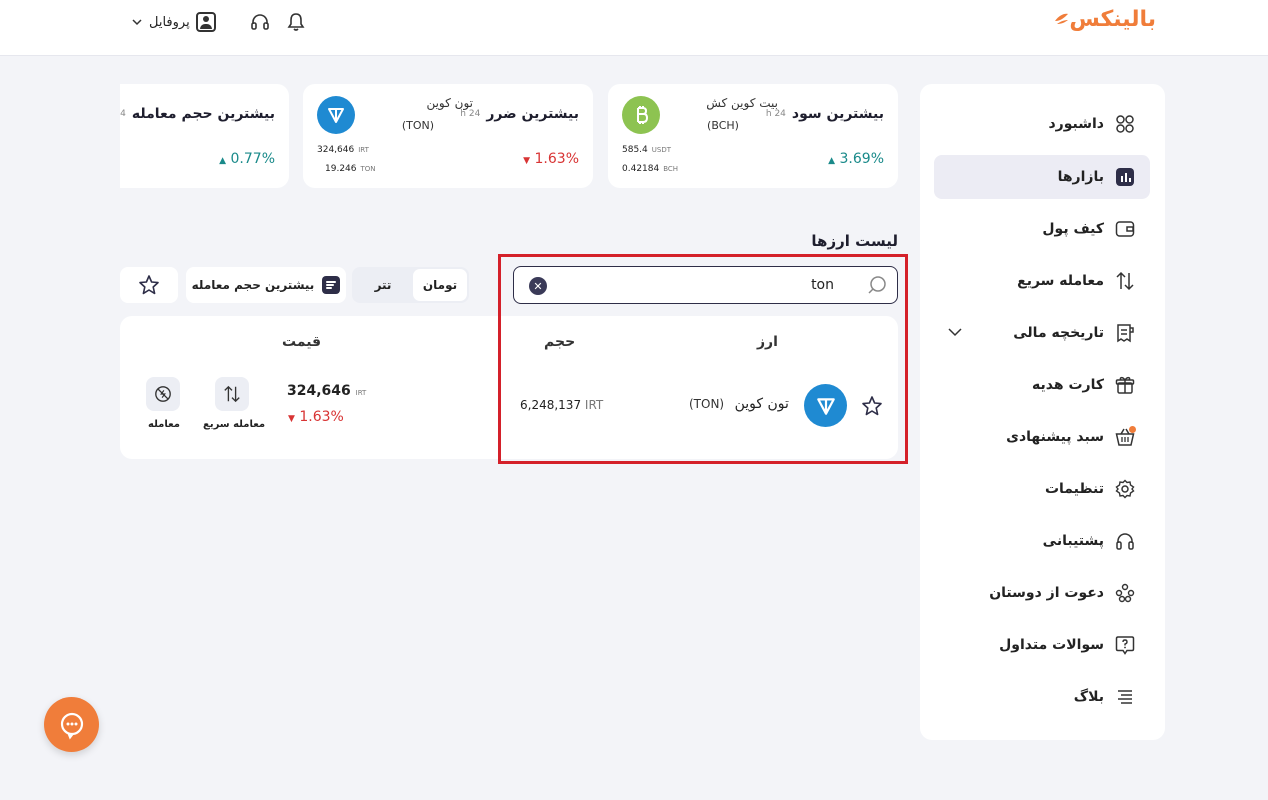 This screenshot has width=1268, height=800. I want to click on search-box: ✕, so click(705, 285).